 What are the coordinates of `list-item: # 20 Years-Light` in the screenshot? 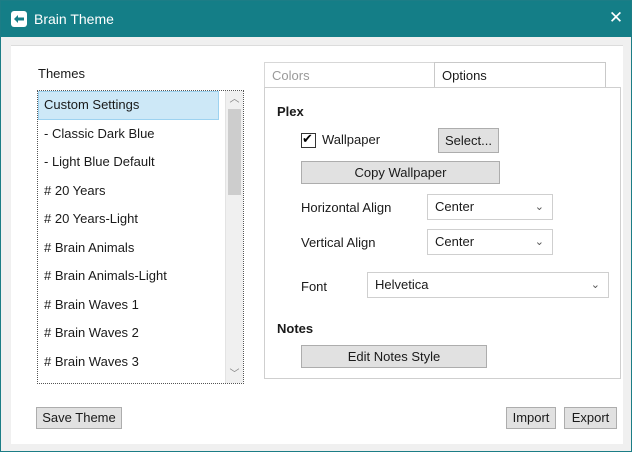 It's located at (128, 219).